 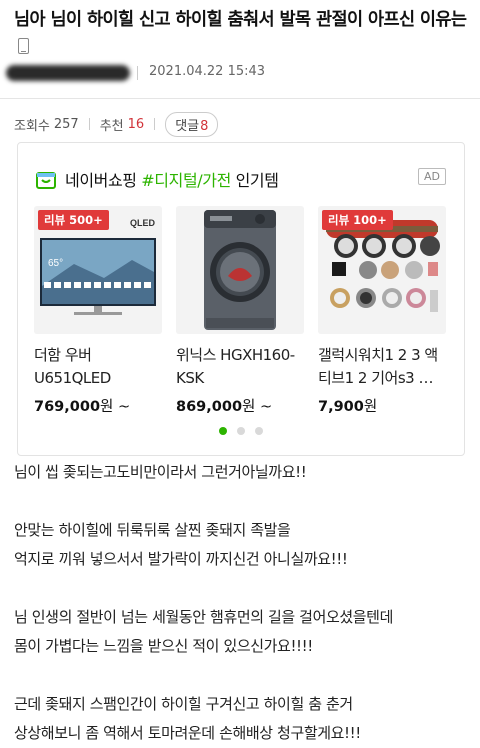 I want to click on carousel-pagination, so click(x=241, y=431).